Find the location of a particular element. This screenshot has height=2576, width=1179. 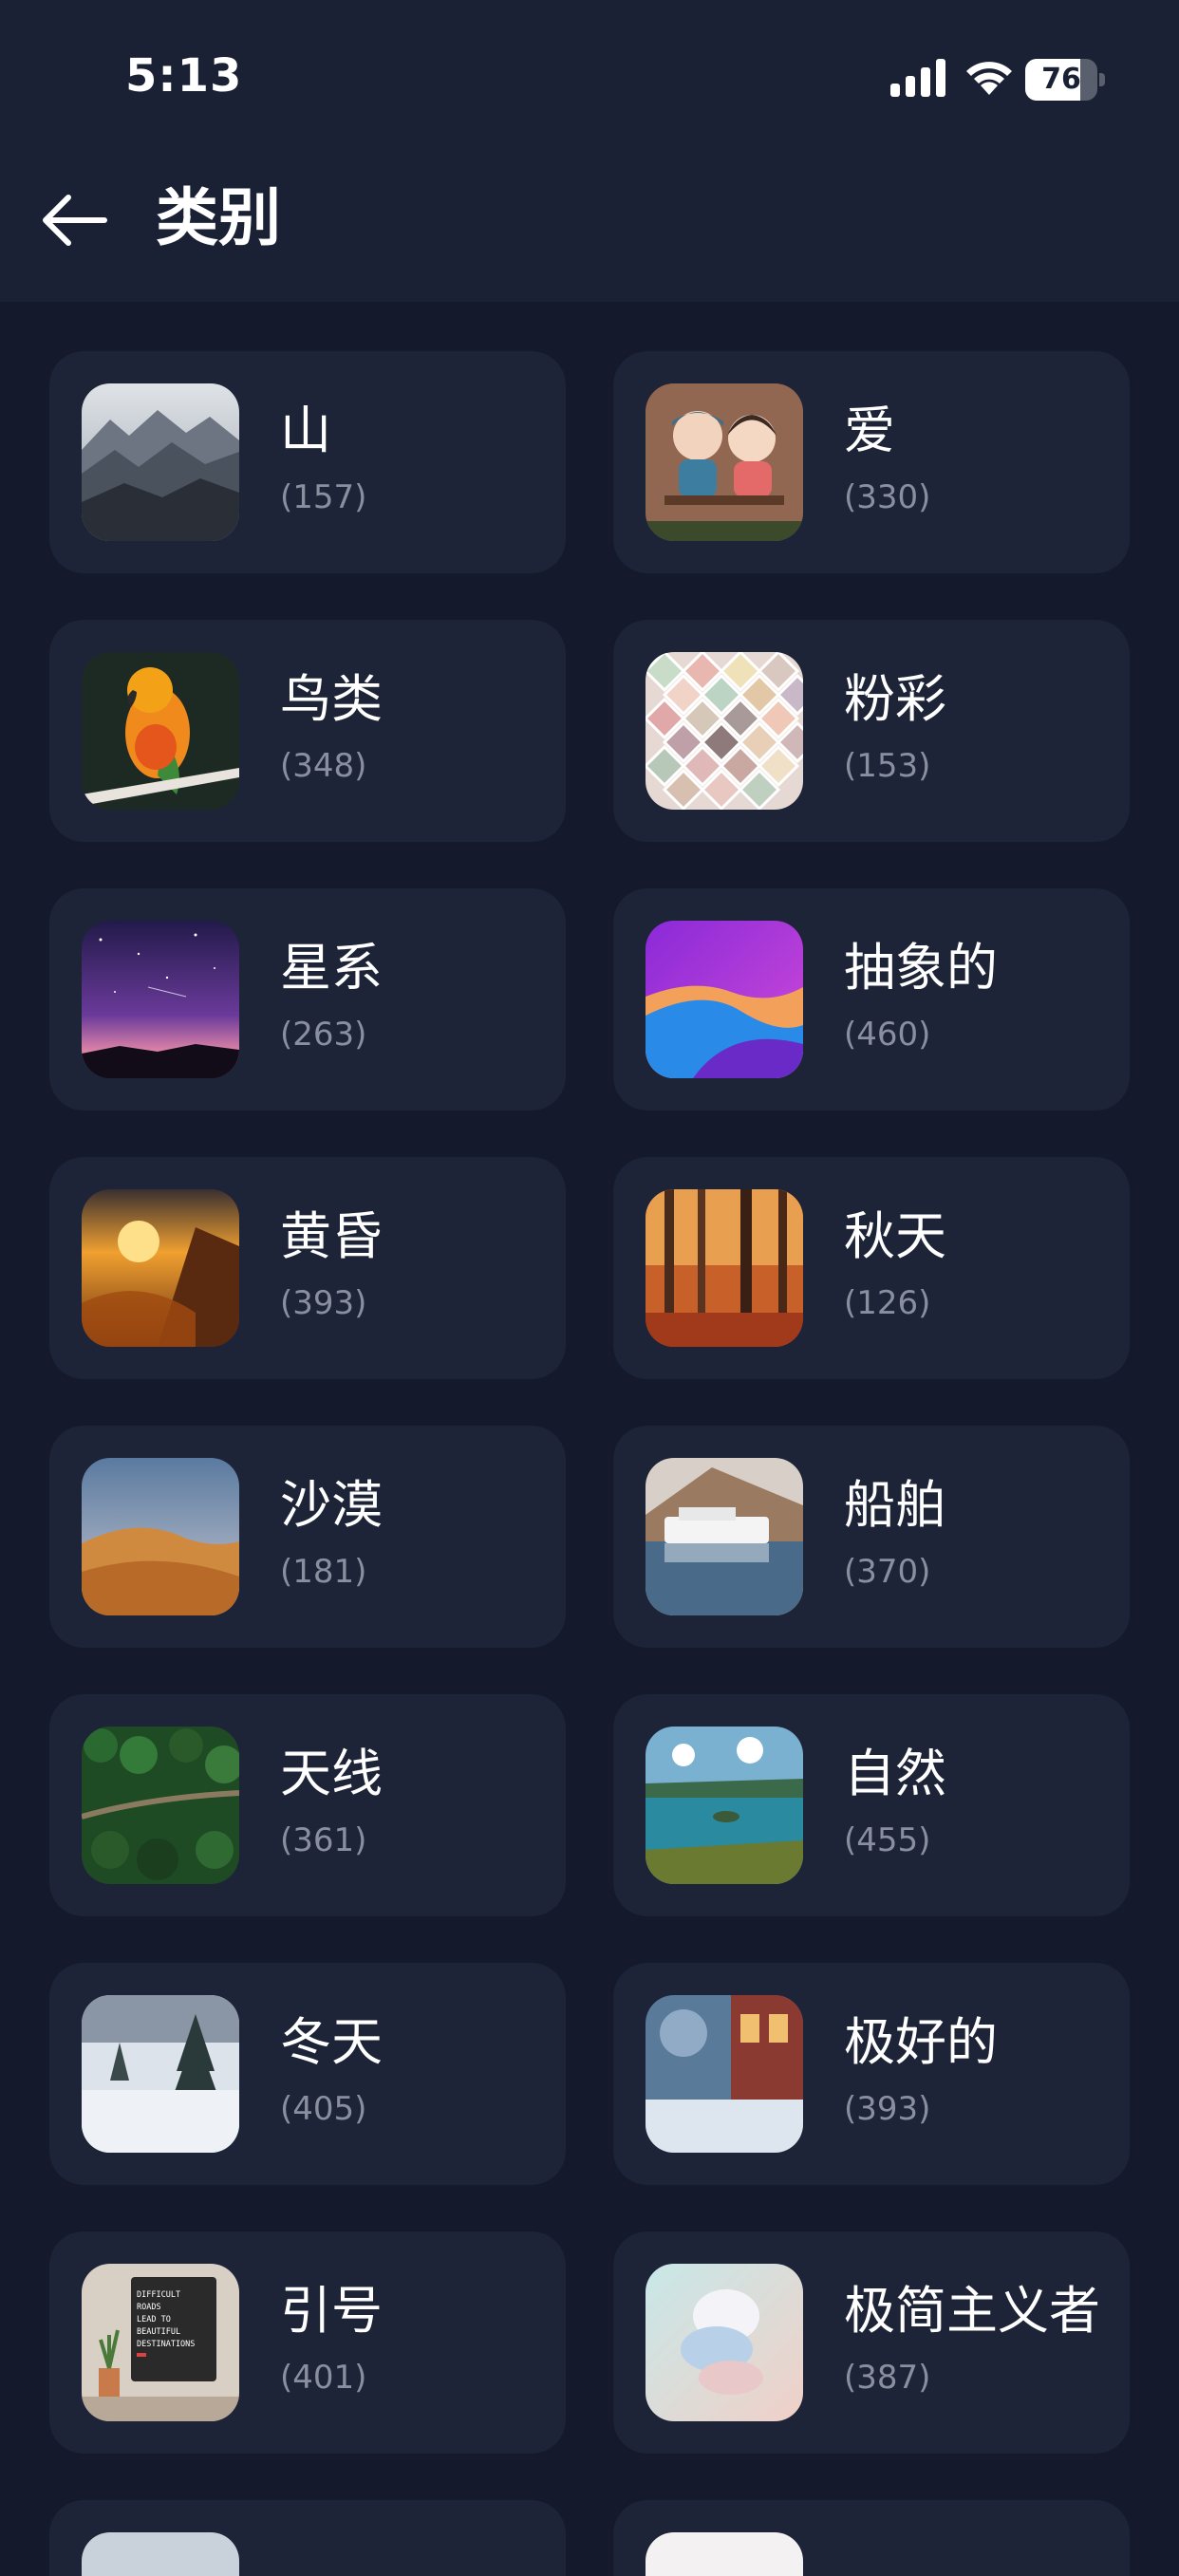

category-name: 粉彩 is located at coordinates (895, 699).